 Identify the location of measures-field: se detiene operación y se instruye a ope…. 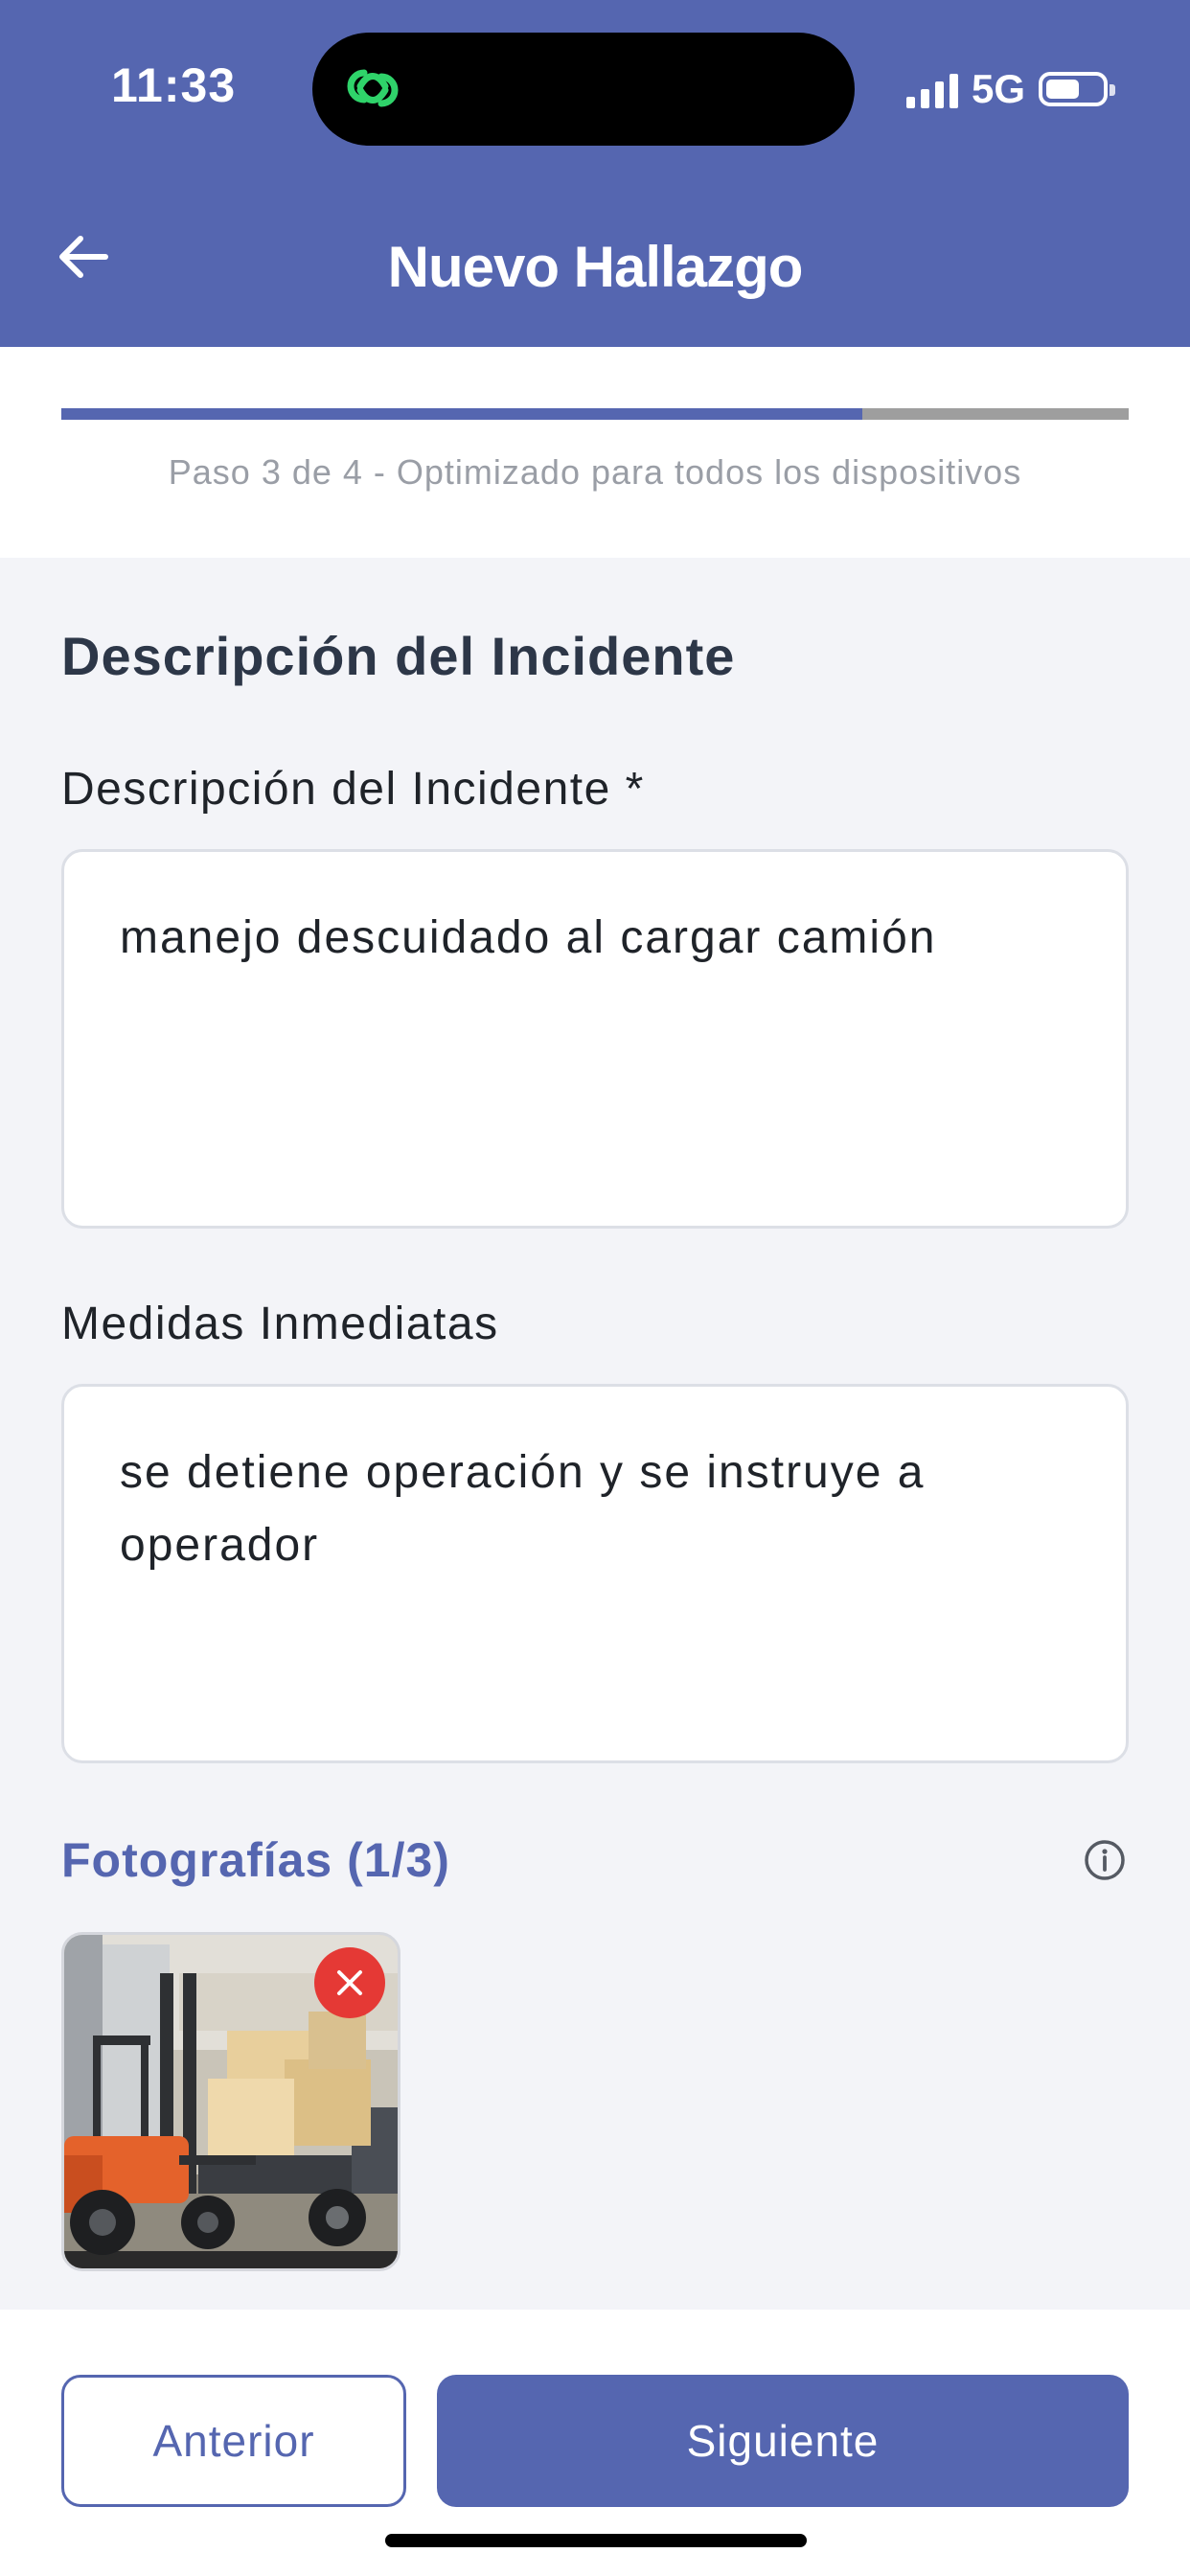
(595, 1573).